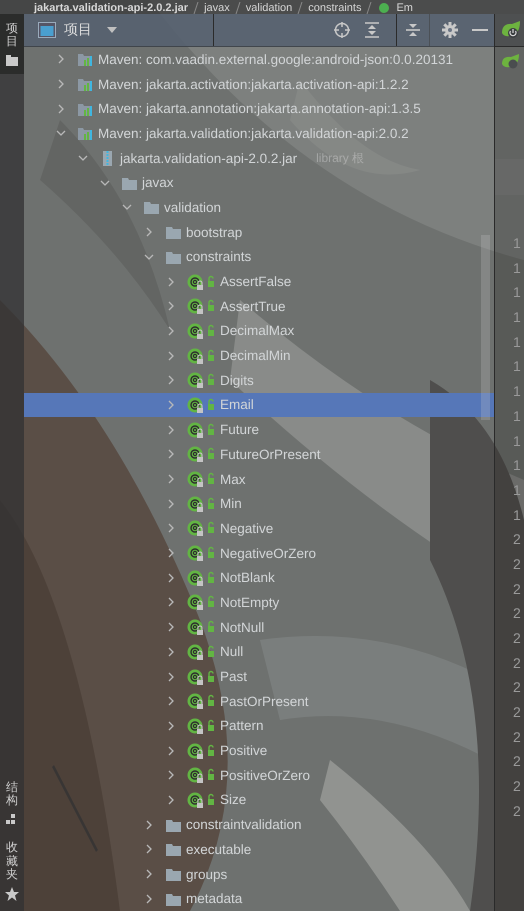  I want to click on tree-item-label: Min, so click(231, 504).